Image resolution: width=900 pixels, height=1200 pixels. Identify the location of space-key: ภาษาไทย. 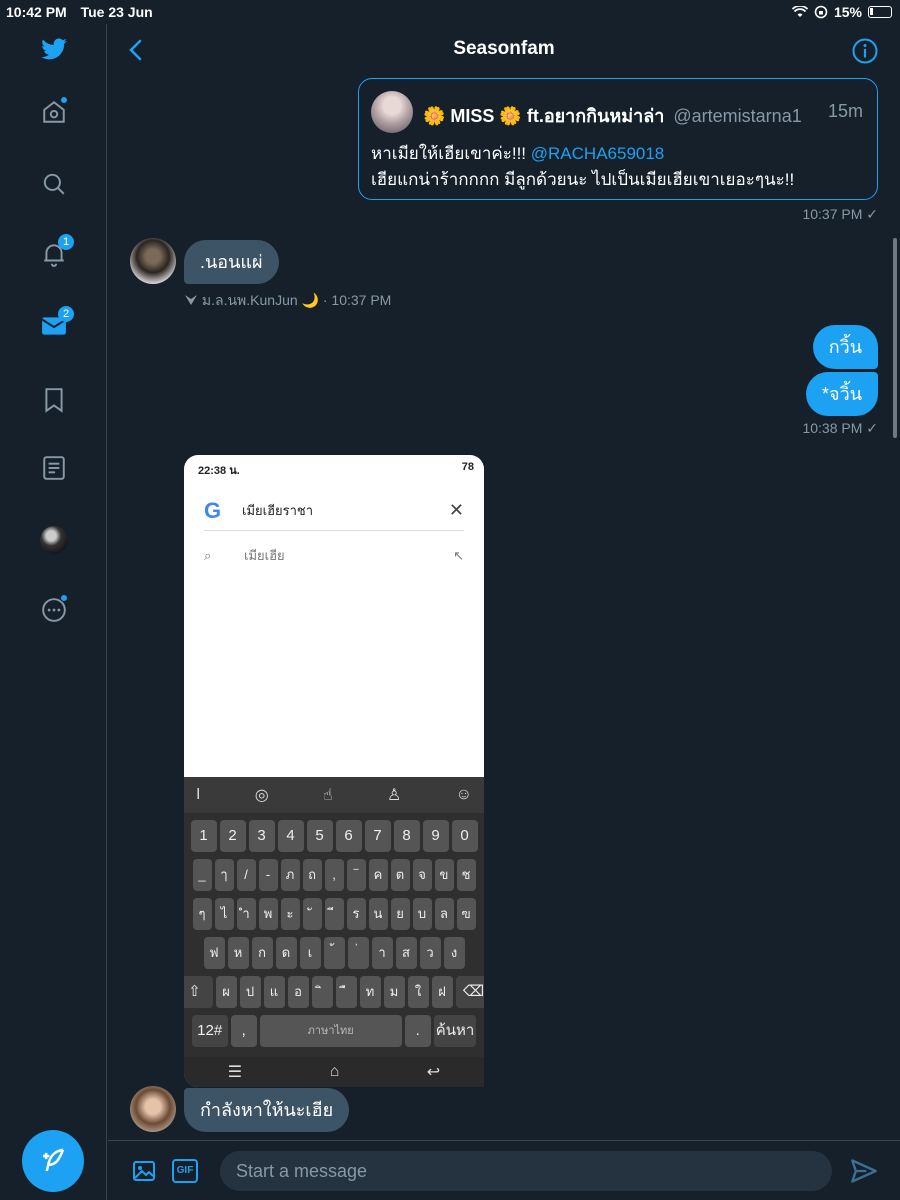
(330, 1031).